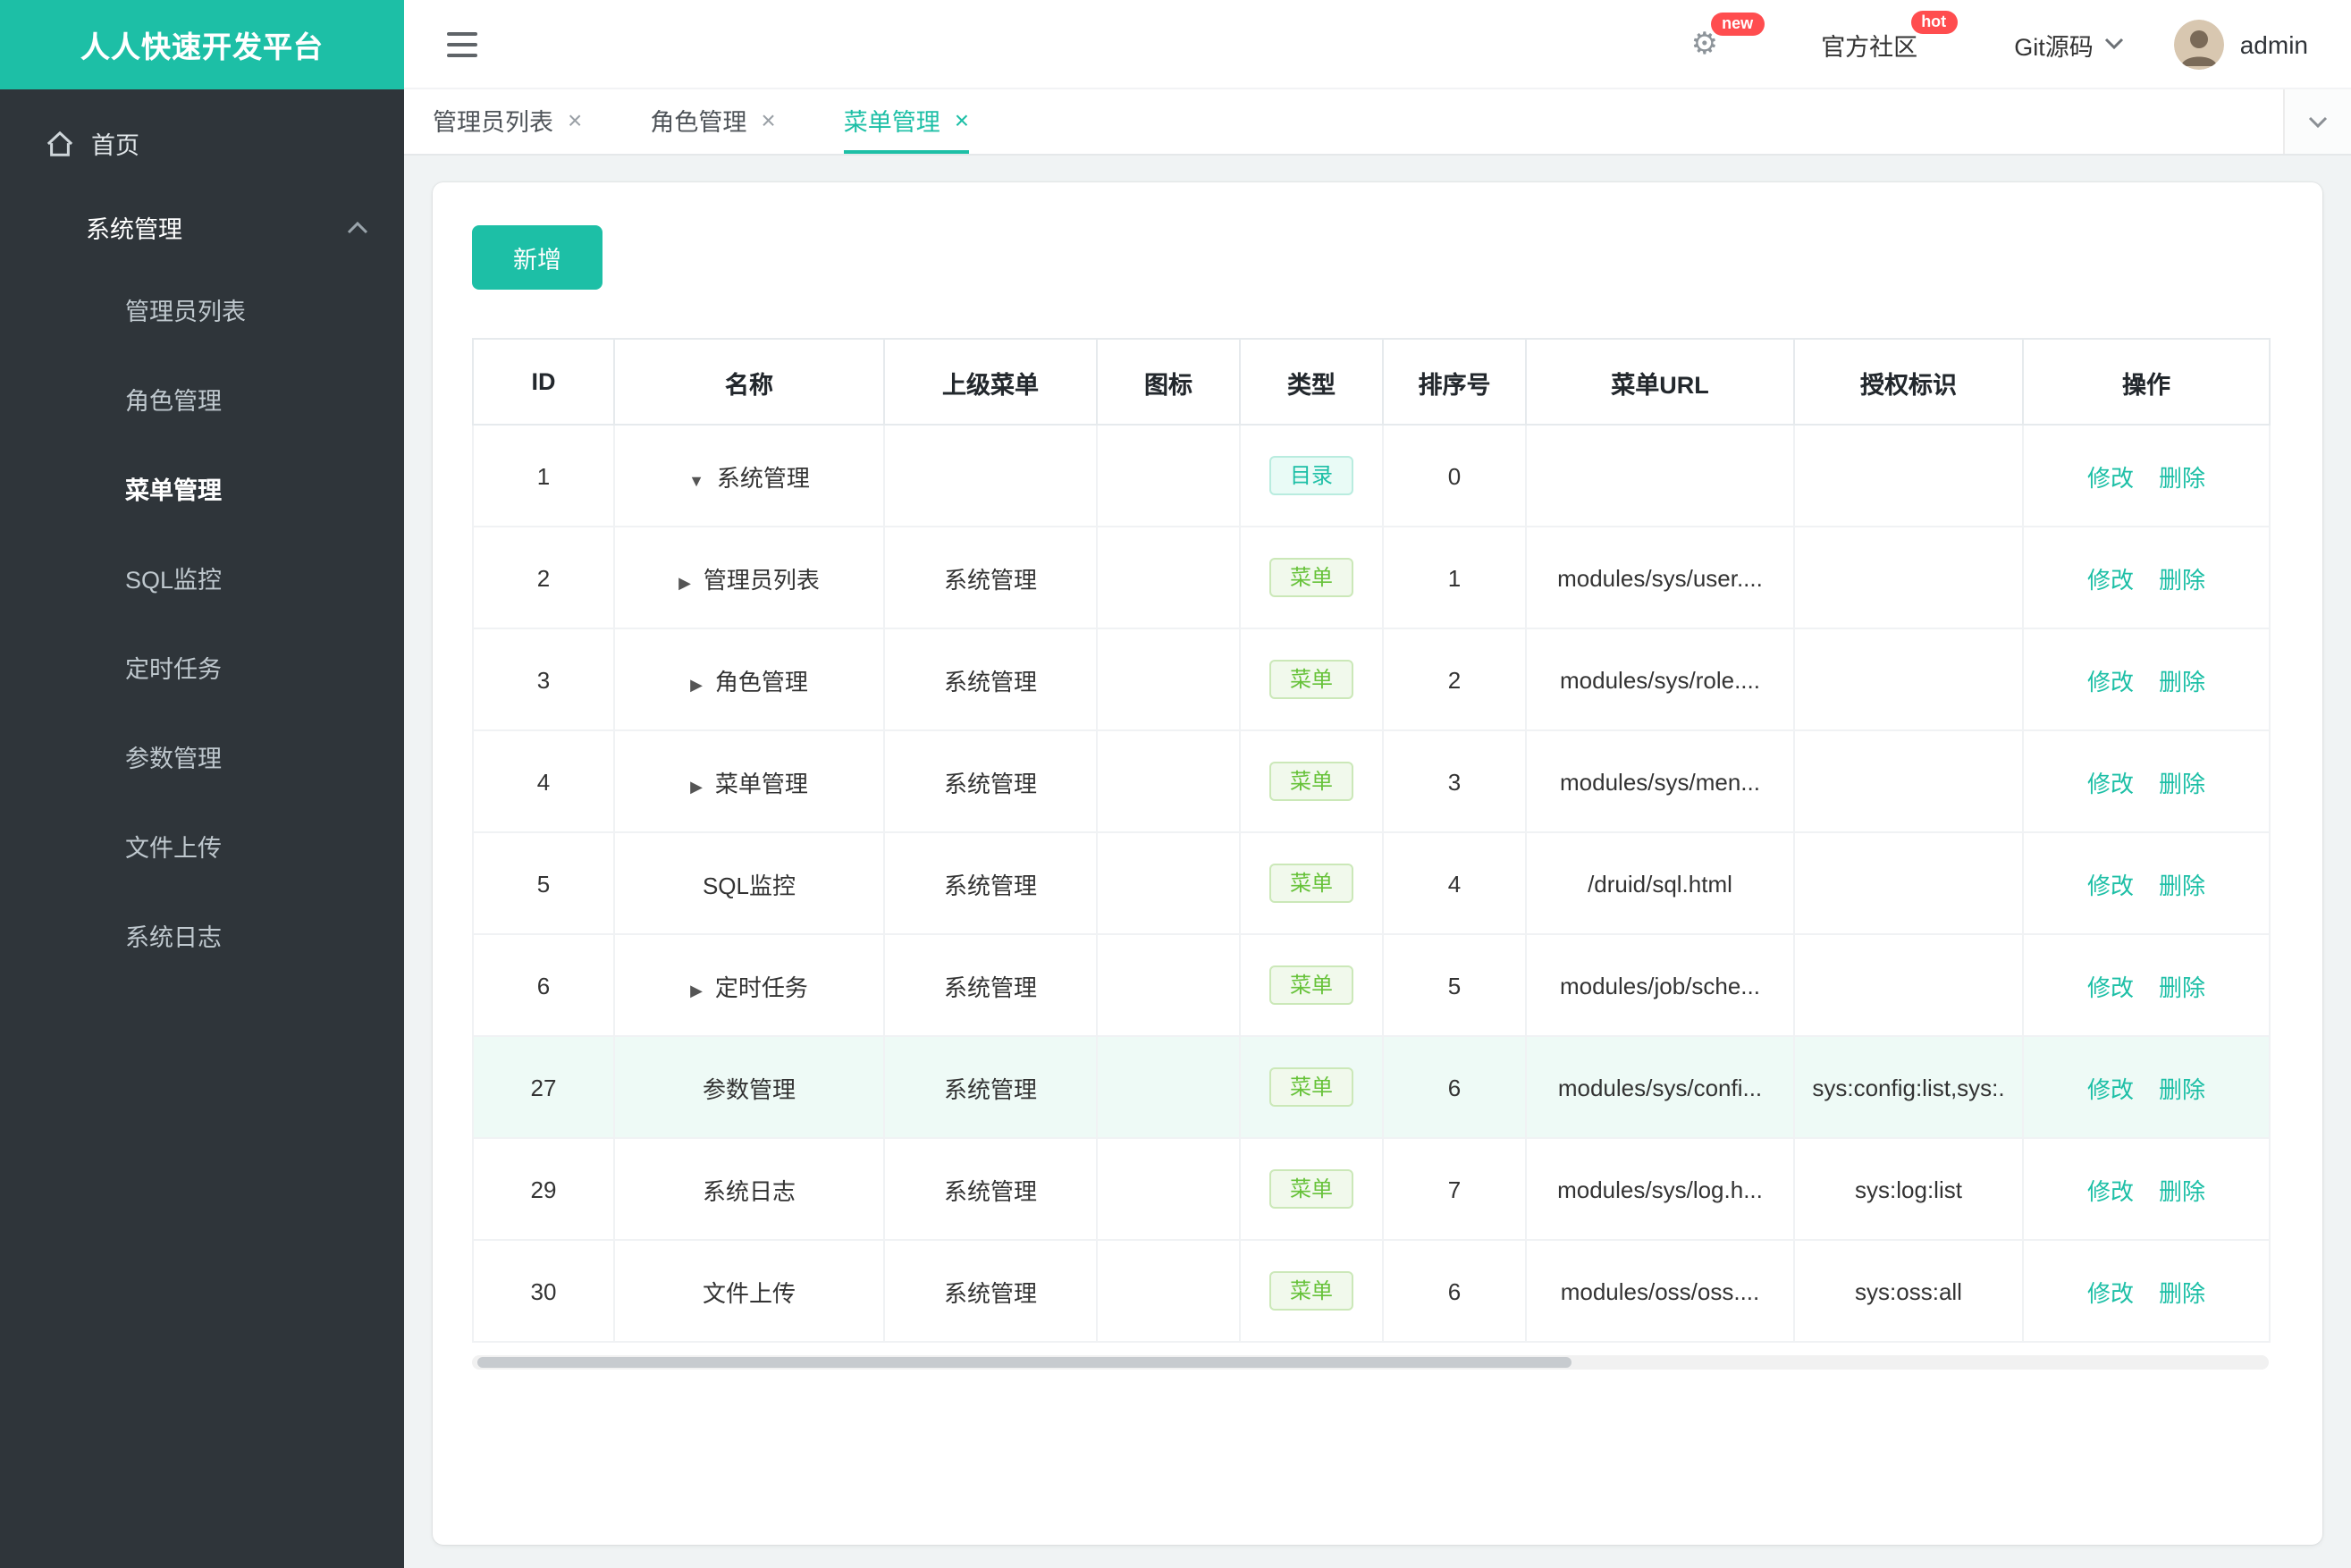 Image resolution: width=2351 pixels, height=1568 pixels. I want to click on git-source-dropdown: Git源码, so click(2069, 44).